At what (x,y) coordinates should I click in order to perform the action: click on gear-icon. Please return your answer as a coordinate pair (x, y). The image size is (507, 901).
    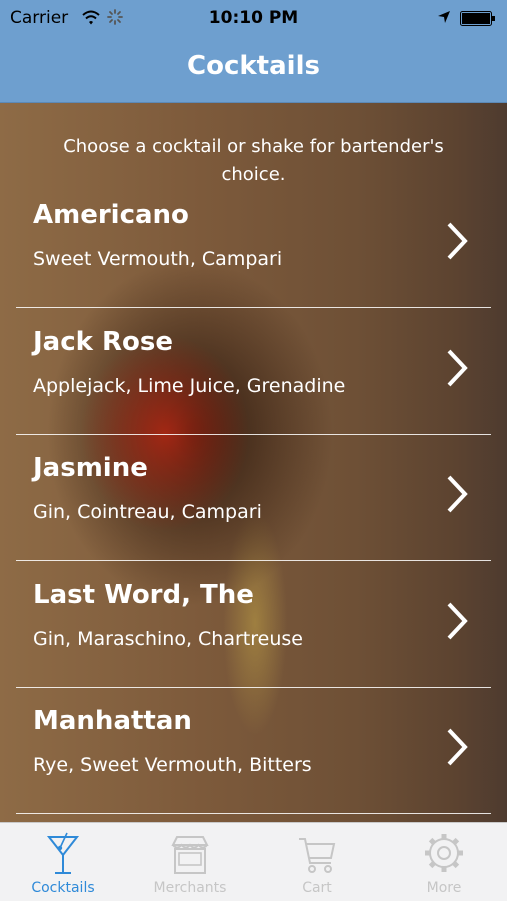
    Looking at the image, I should click on (444, 853).